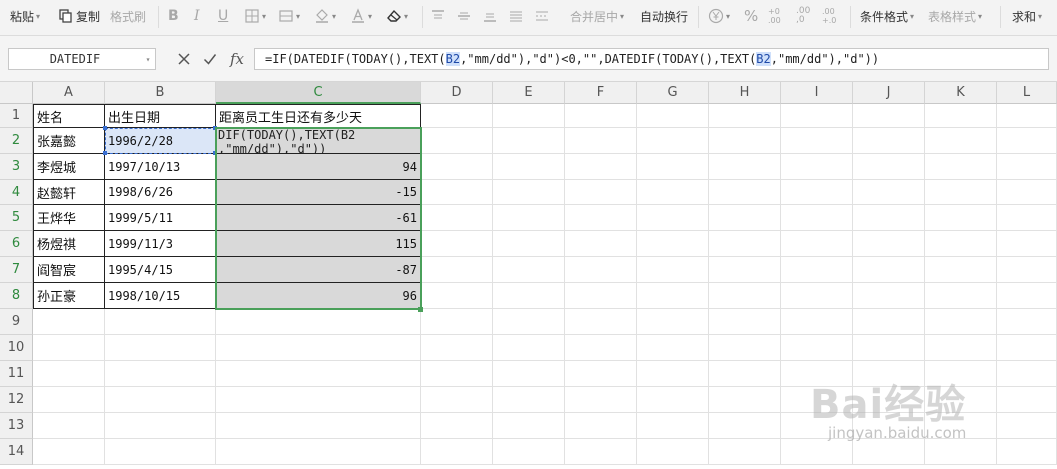 Image resolution: width=1057 pixels, height=469 pixels. What do you see at coordinates (128, 16) in the screenshot?
I see `format-painter-button: 格式刷` at bounding box center [128, 16].